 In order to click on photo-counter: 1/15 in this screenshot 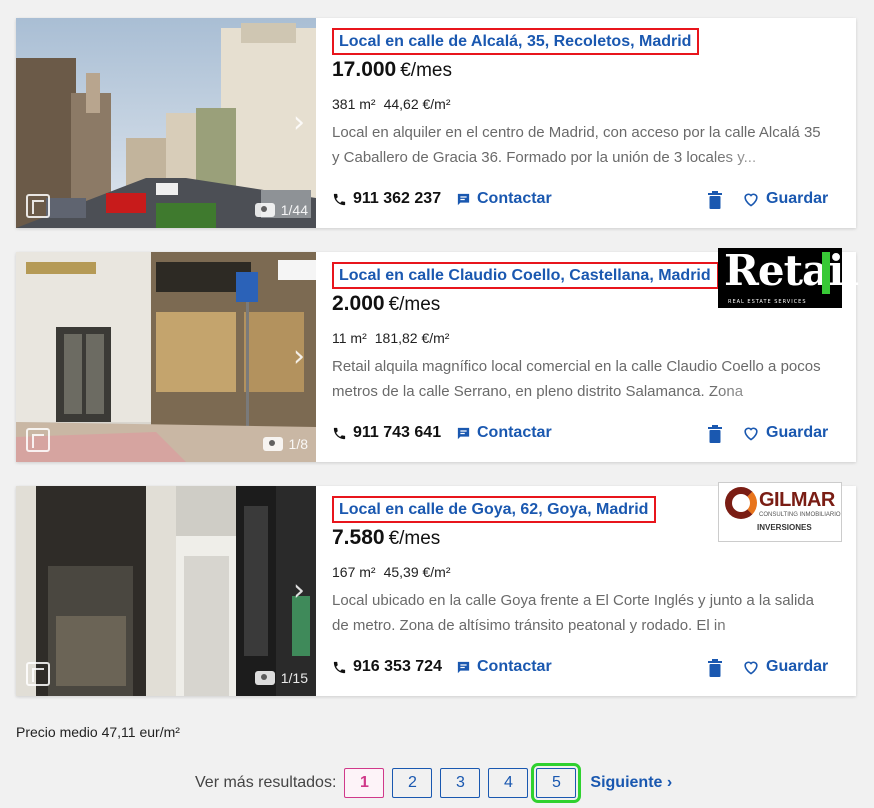, I will do `click(281, 678)`.